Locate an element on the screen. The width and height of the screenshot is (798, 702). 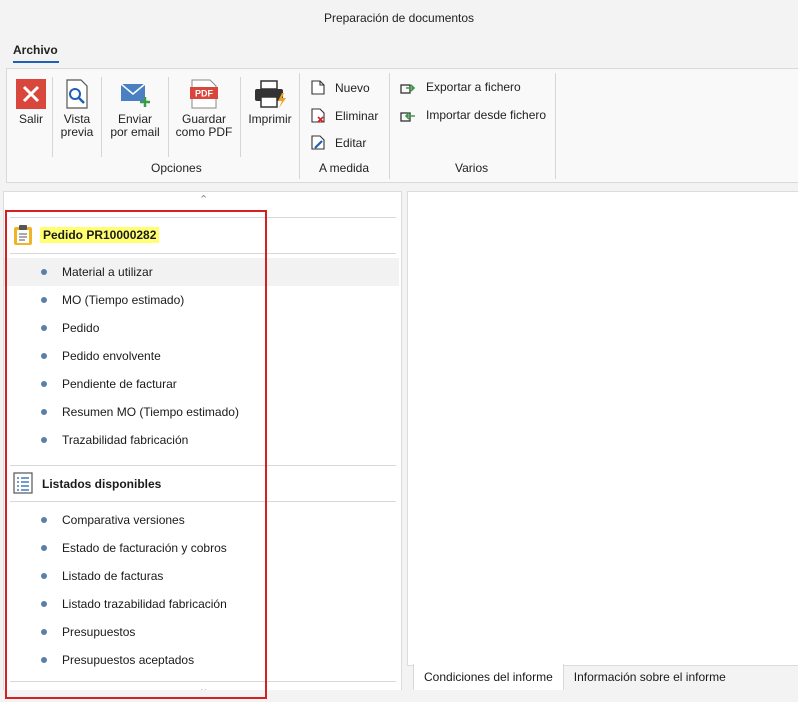
pdf-icon-text: PDF is located at coordinates (204, 94).